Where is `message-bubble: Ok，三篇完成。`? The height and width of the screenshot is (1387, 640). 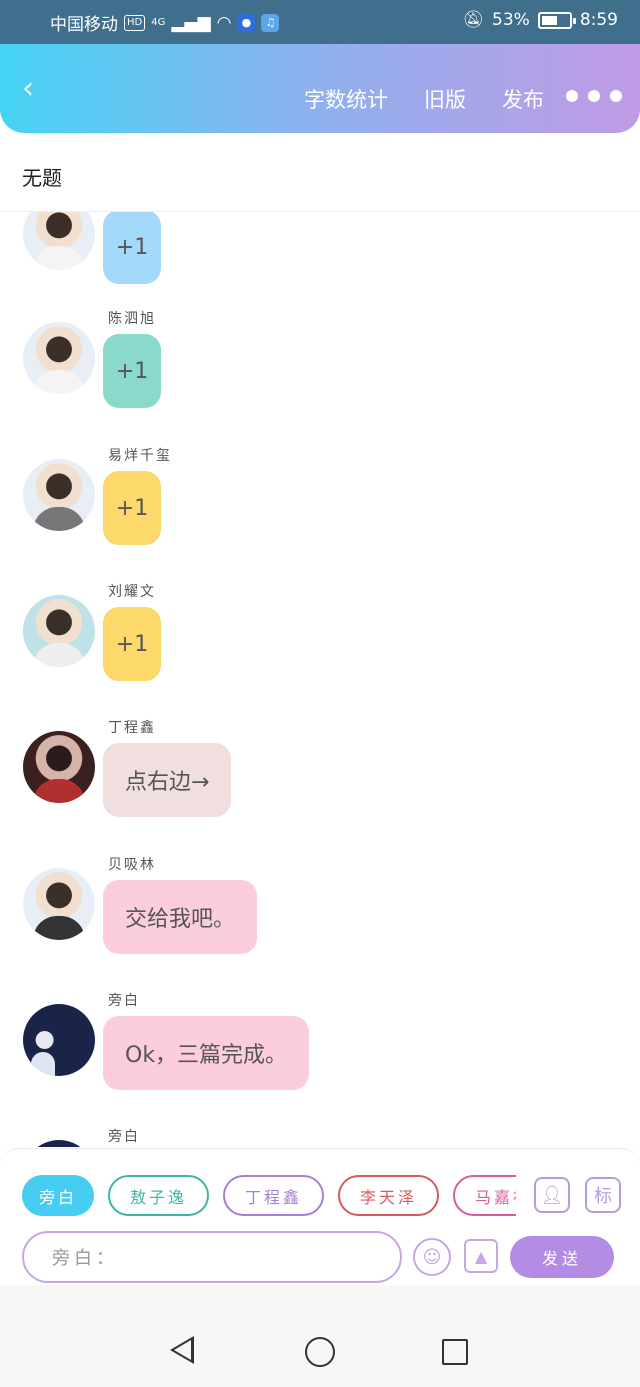 message-bubble: Ok，三篇完成。 is located at coordinates (206, 1053).